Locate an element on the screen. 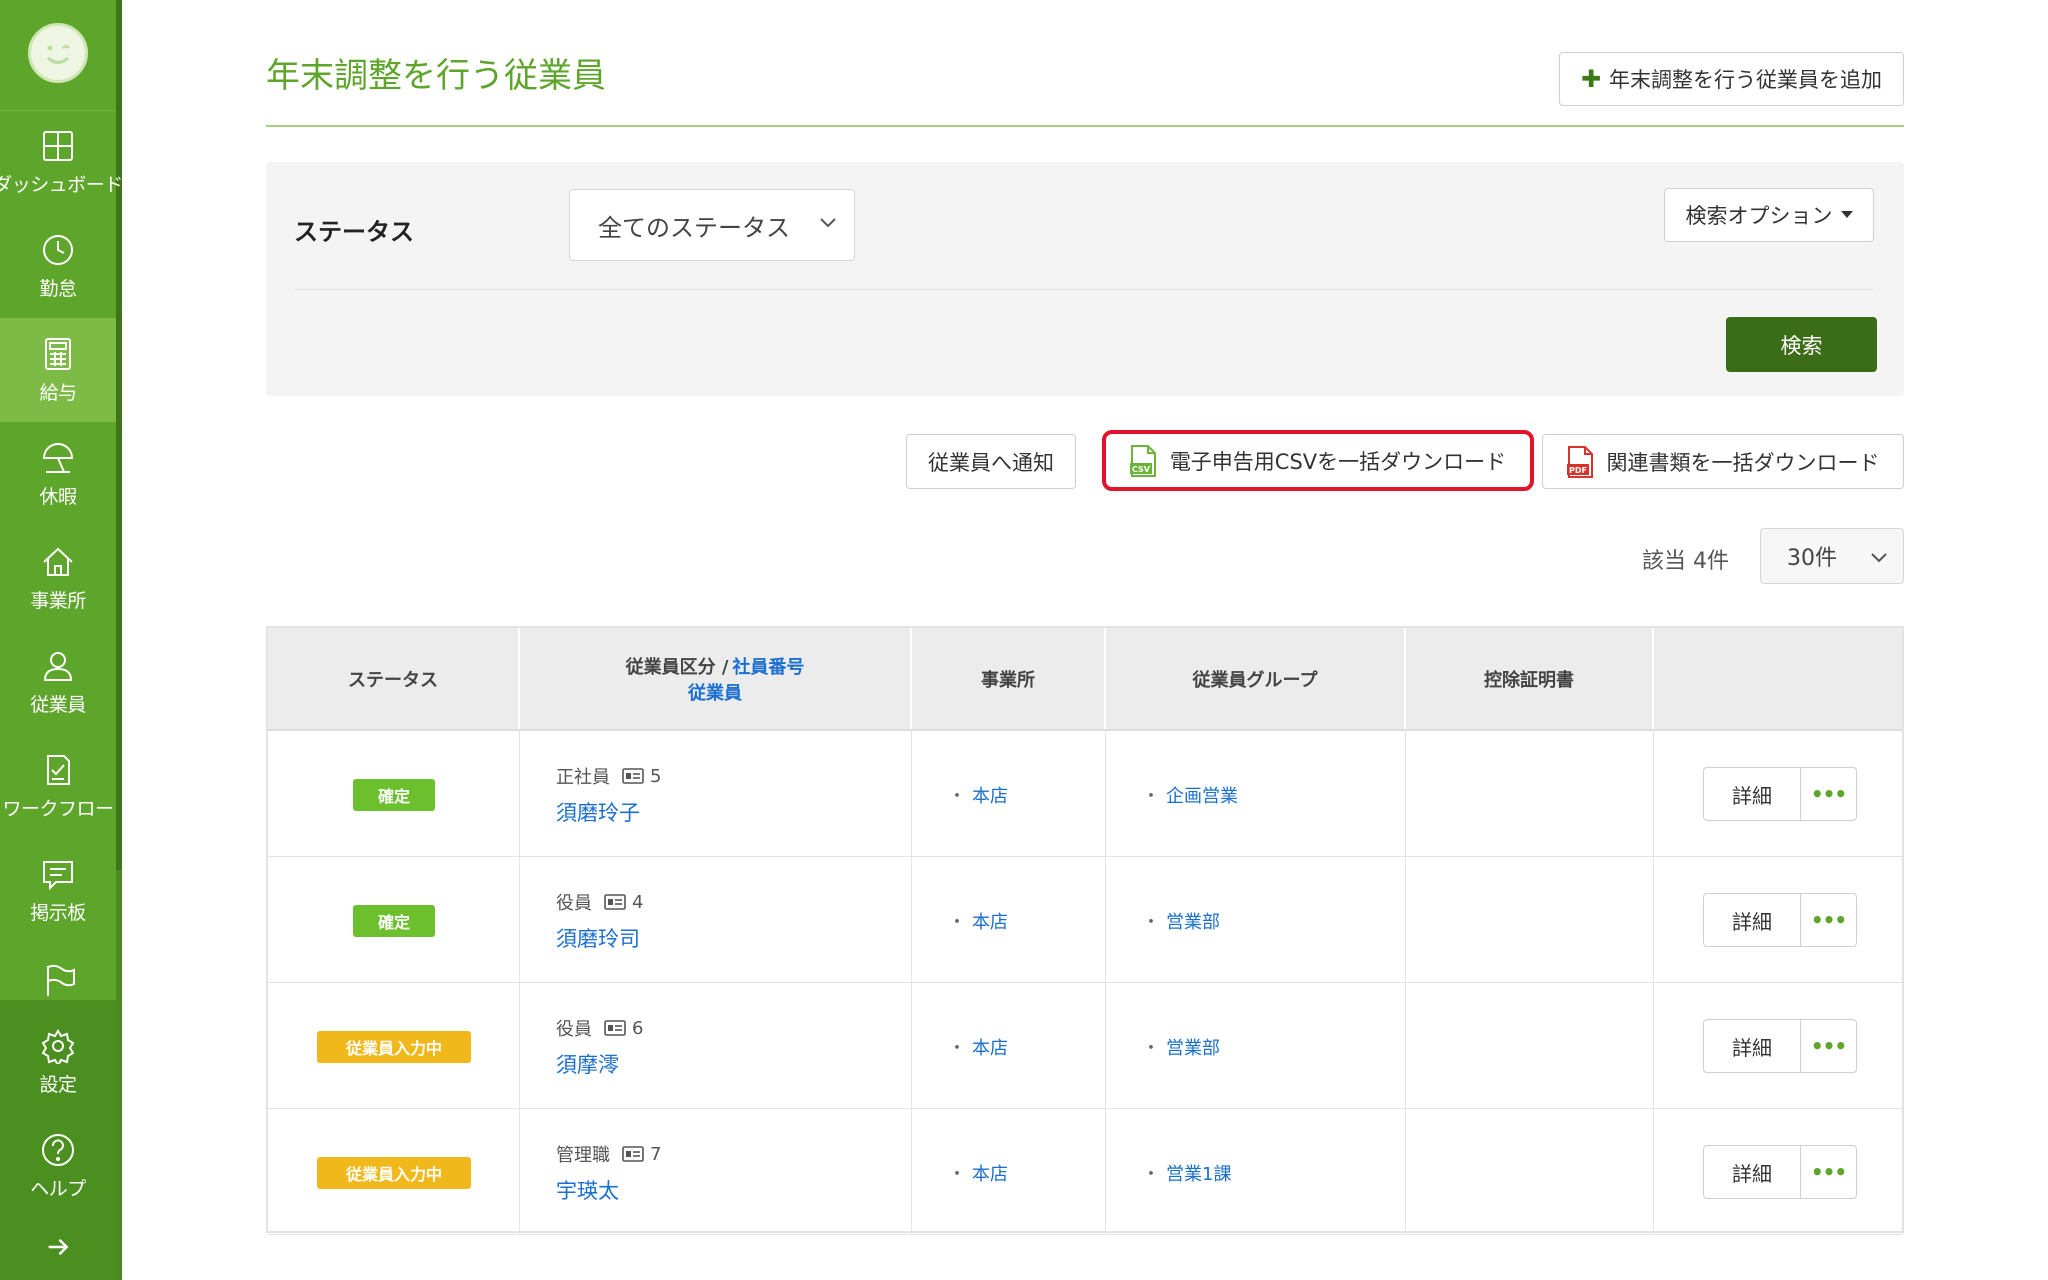 The image size is (2048, 1280). group-cell: ・企画営業 is located at coordinates (1256, 793).